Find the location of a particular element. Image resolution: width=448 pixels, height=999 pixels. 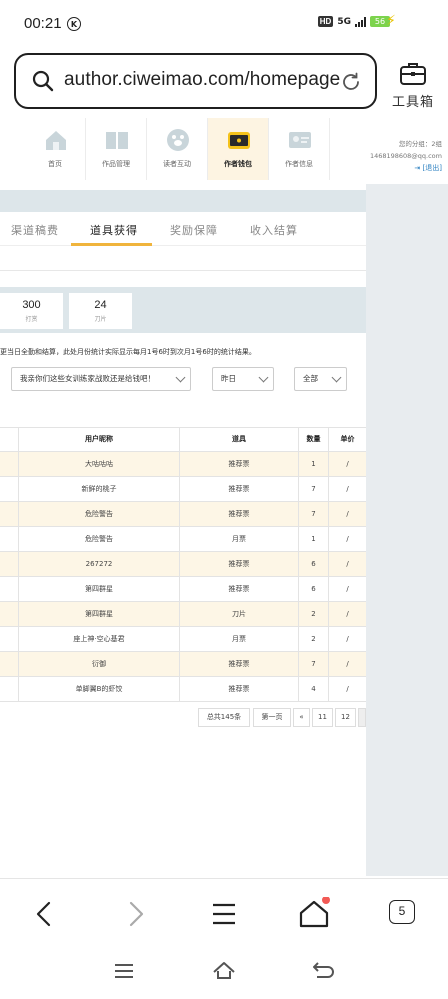

user-email: 1468198608@qq.com is located at coordinates (405, 156).